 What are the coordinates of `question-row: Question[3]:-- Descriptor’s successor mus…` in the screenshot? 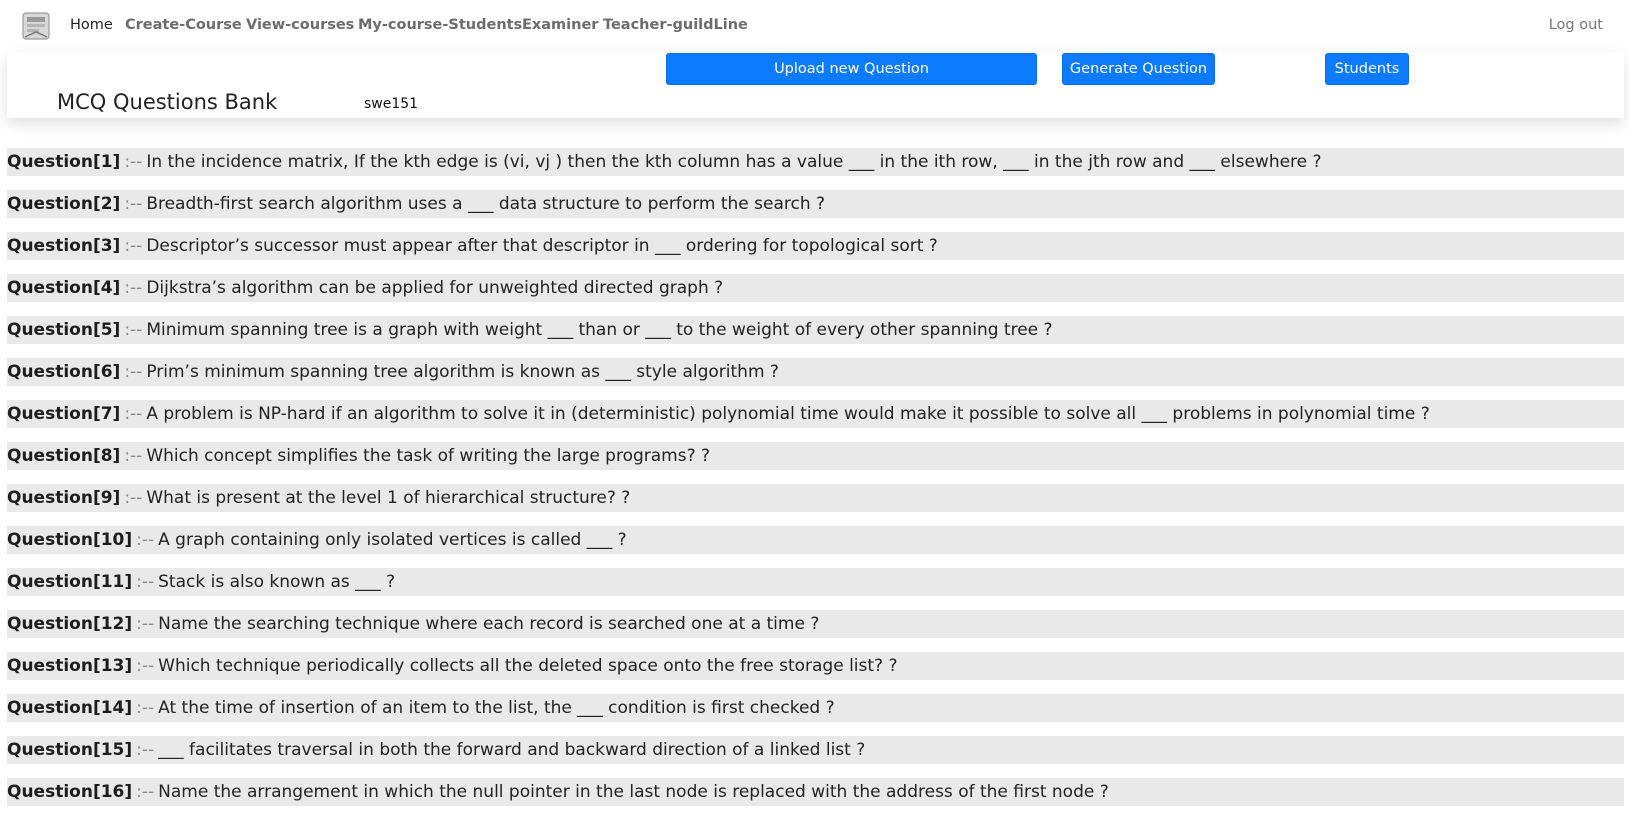 It's located at (815, 246).